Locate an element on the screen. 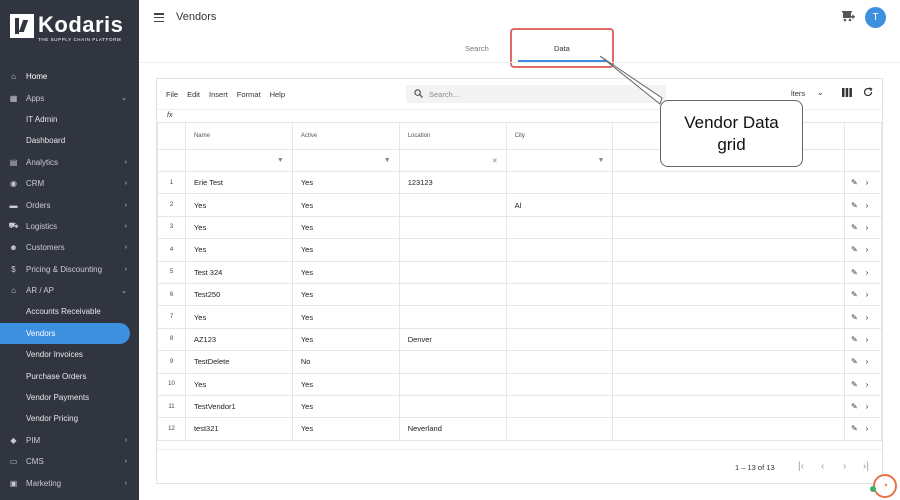 The height and width of the screenshot is (500, 900). table-row: 6 Test250 Yes ✎ › is located at coordinates (519, 294).